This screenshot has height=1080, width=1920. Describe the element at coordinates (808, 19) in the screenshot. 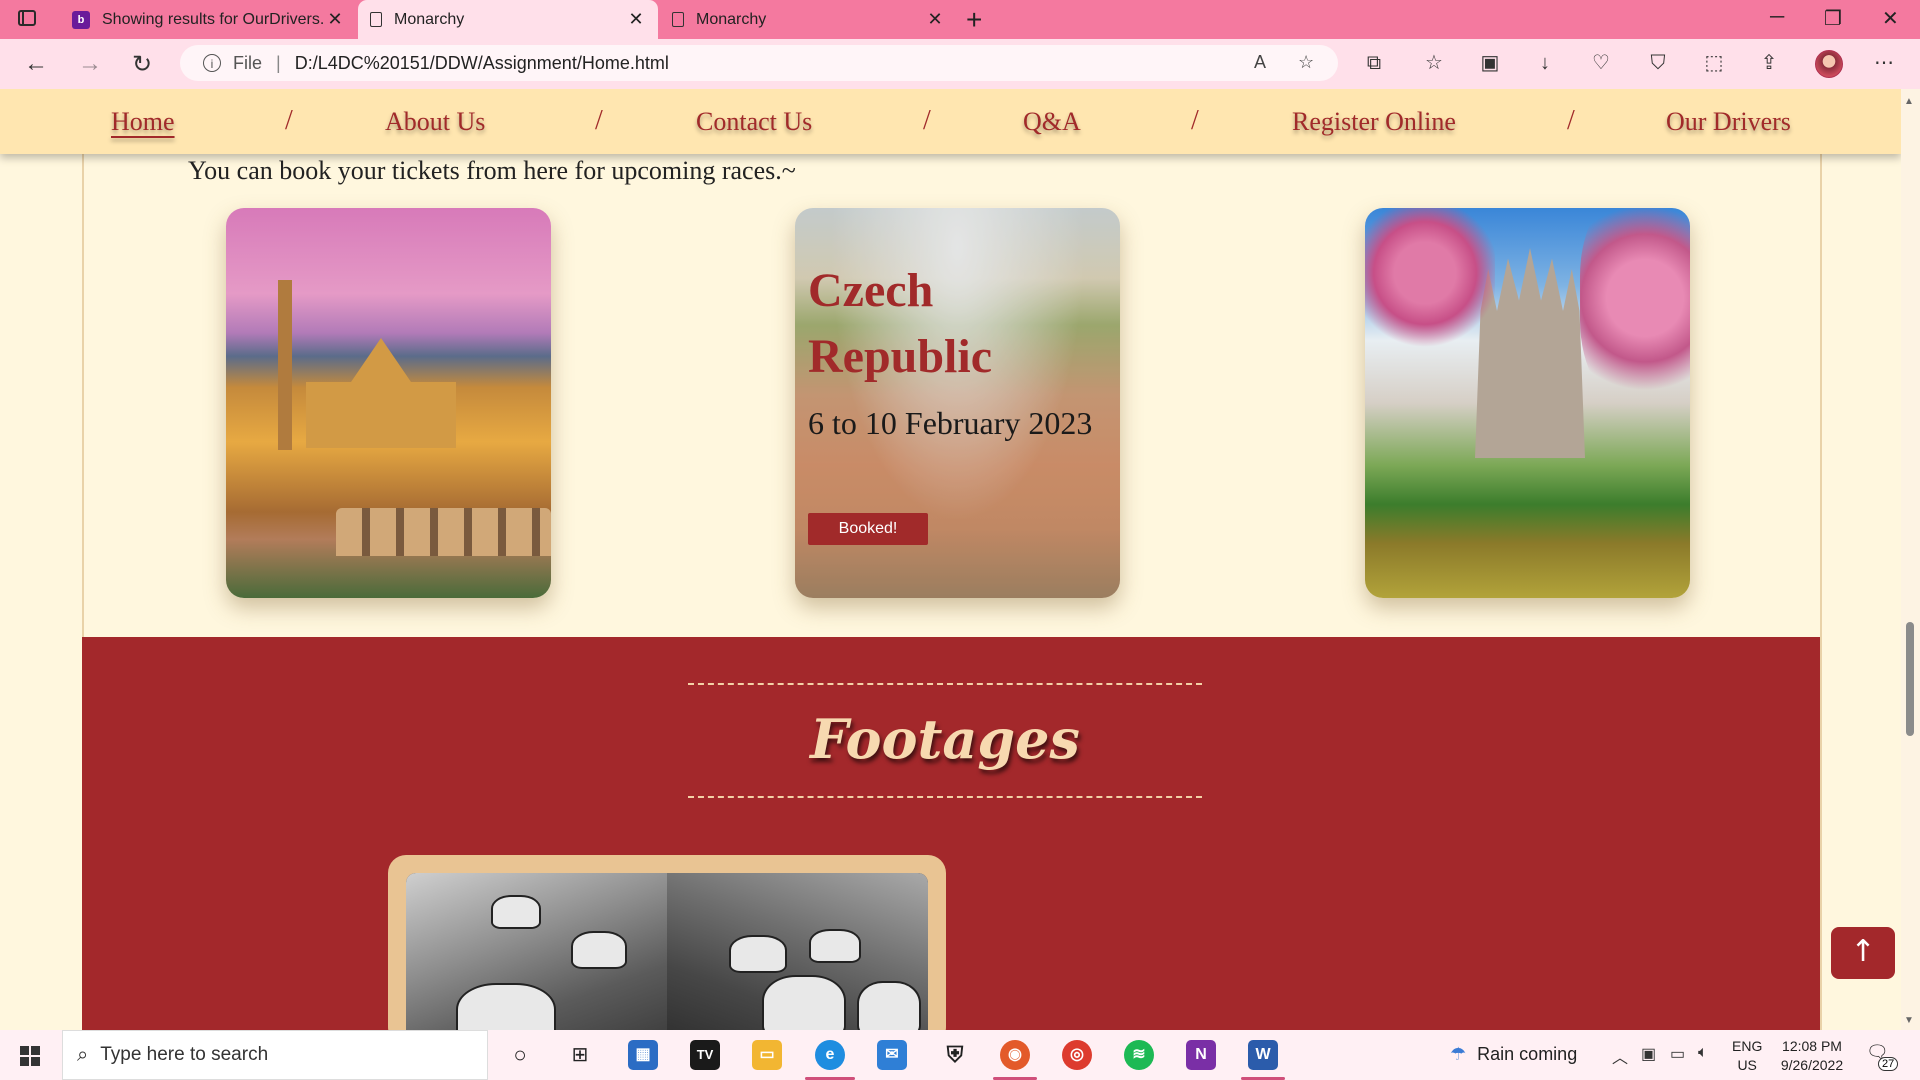

I see `tab-monarchy: Monarchy ✕` at that location.